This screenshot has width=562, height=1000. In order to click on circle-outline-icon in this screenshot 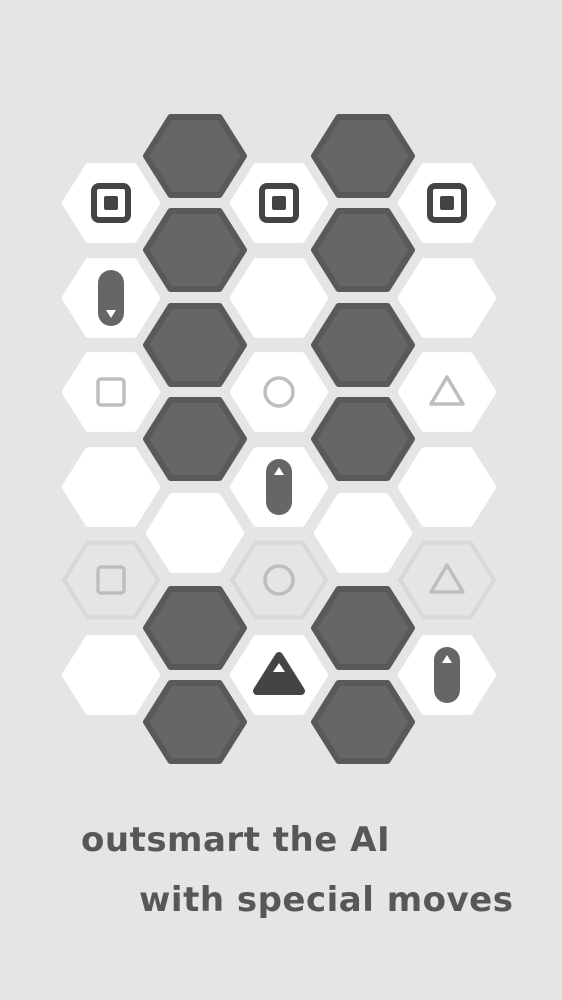, I will do `click(279, 580)`.